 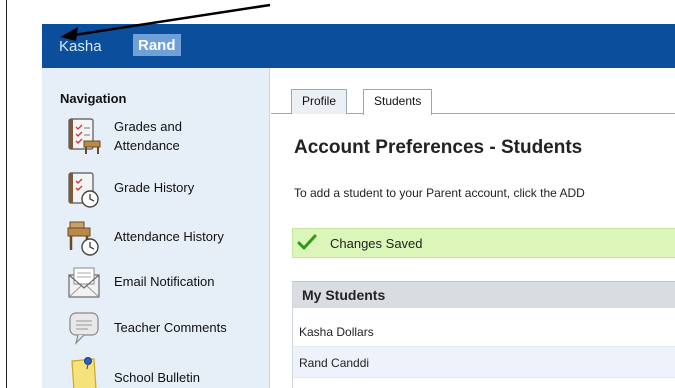 I want to click on school-bulletin-icon, so click(x=84, y=372).